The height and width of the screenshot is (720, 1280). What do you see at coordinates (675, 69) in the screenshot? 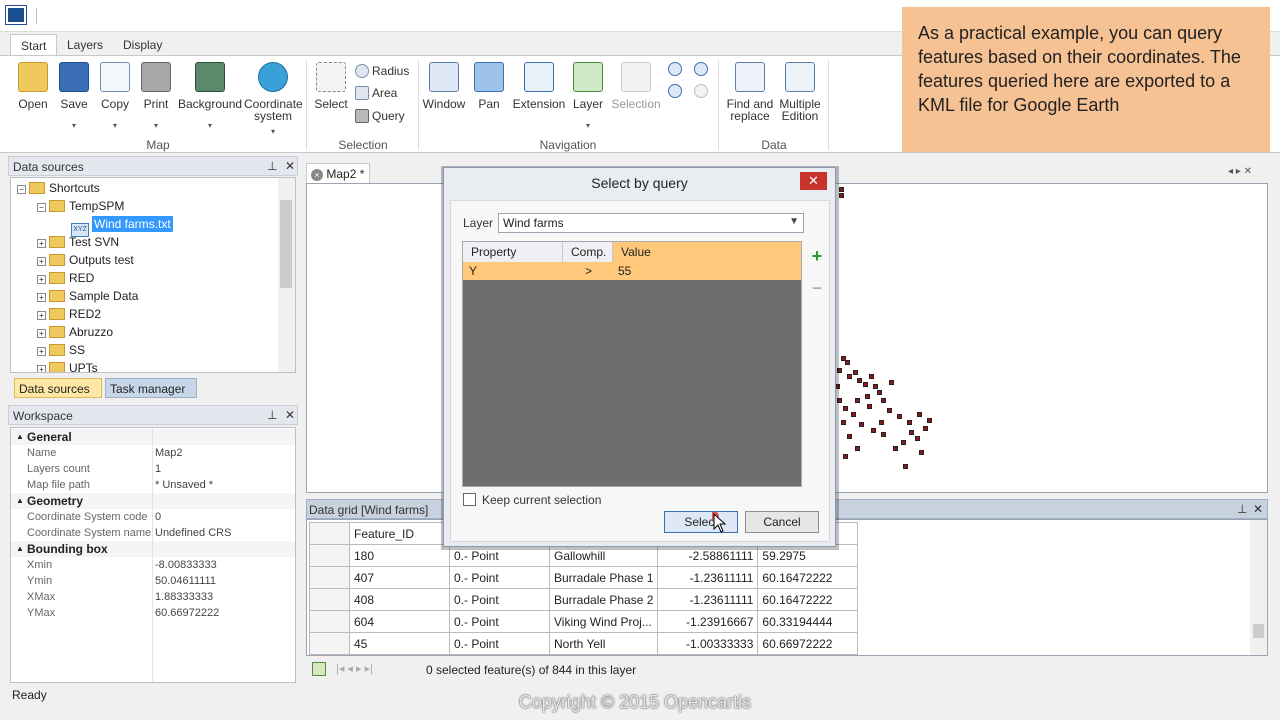
I see `zoom-in-icon` at bounding box center [675, 69].